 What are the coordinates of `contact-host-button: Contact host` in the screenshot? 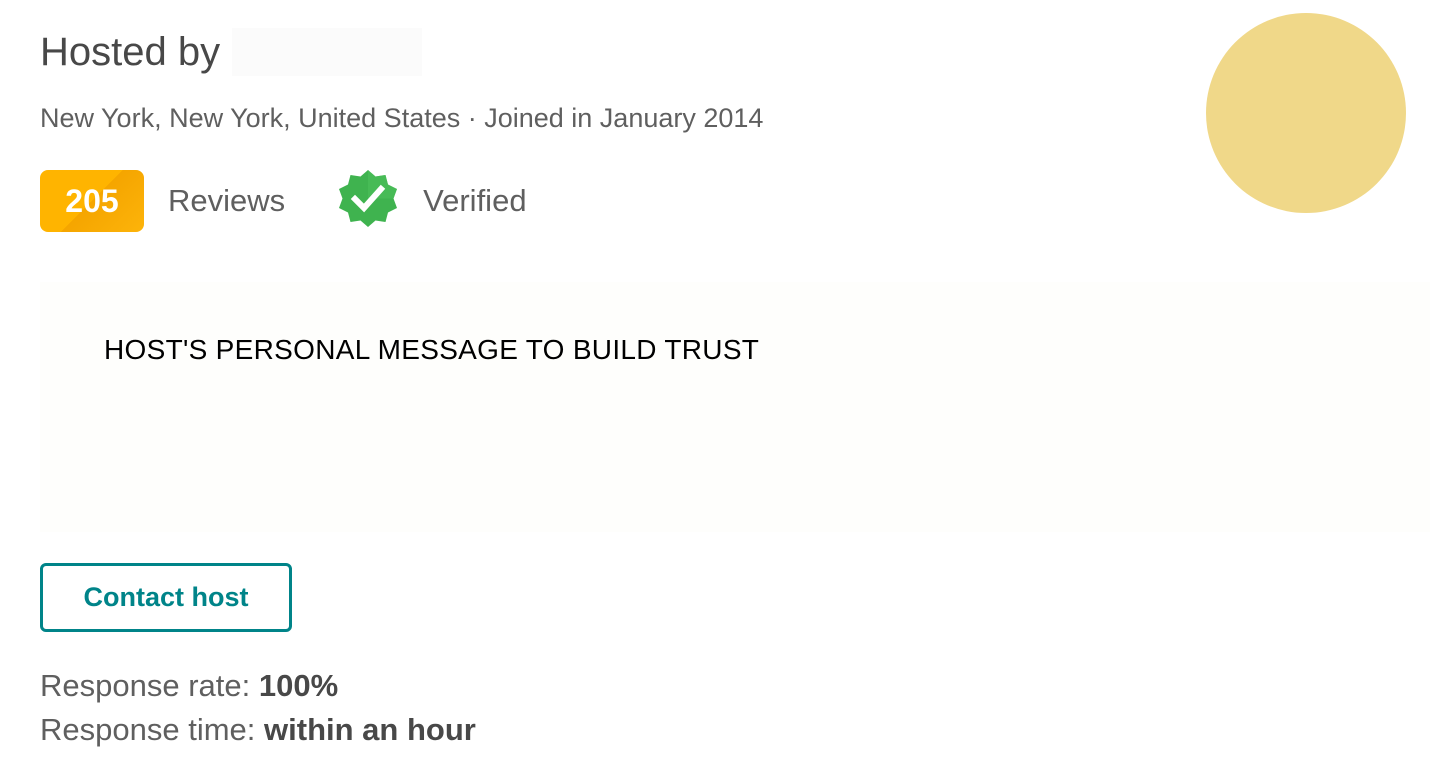 It's located at (166, 597).